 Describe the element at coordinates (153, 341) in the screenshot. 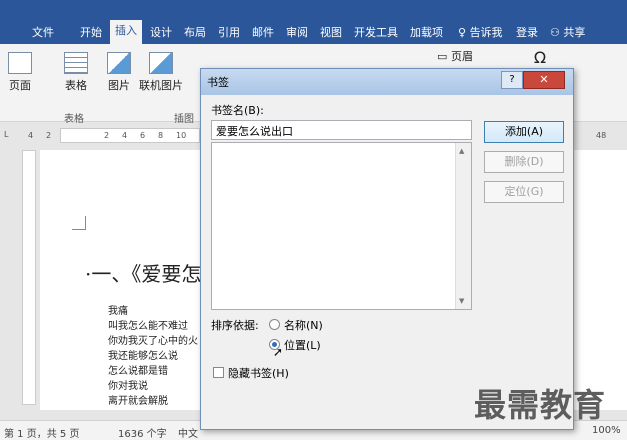

I see `document-line: 你劝我灭了心中的火` at that location.